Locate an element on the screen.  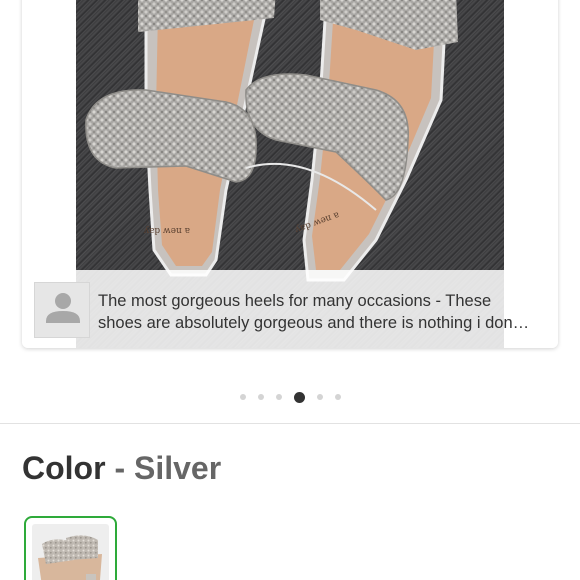
insole-brand-left: a new day is located at coordinates (166, 230).